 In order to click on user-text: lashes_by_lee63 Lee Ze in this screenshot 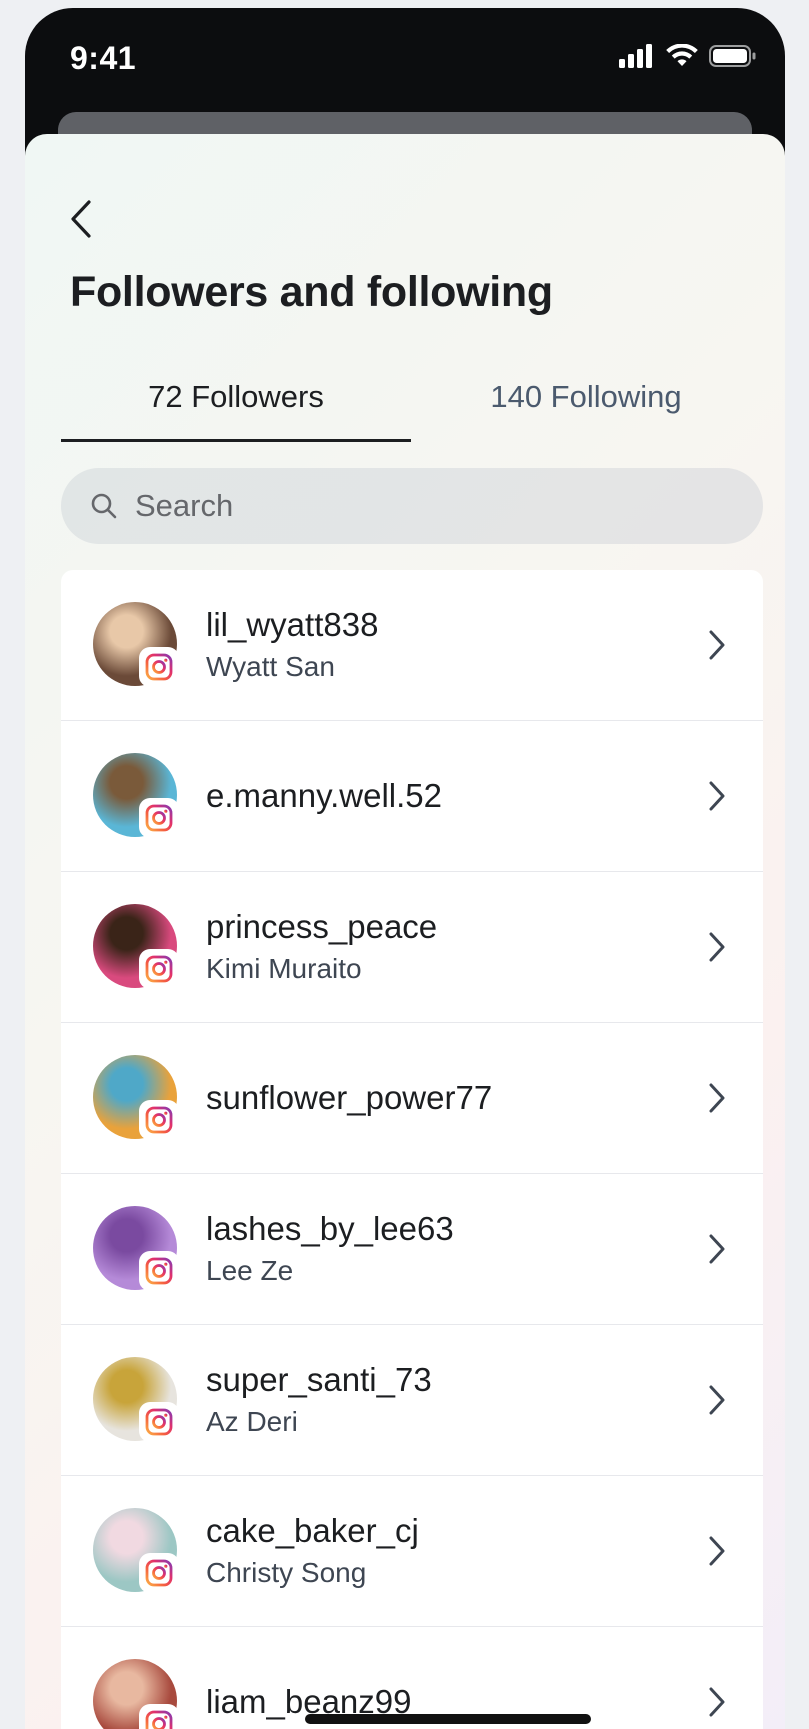, I will do `click(330, 1249)`.